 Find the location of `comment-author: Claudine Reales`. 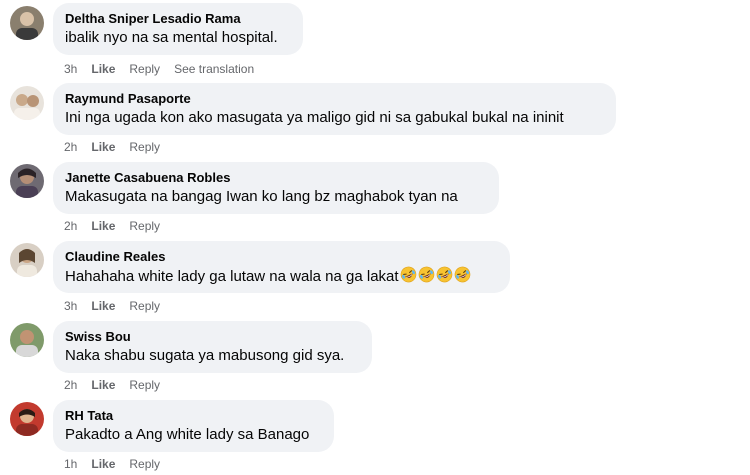

comment-author: Claudine Reales is located at coordinates (281, 256).